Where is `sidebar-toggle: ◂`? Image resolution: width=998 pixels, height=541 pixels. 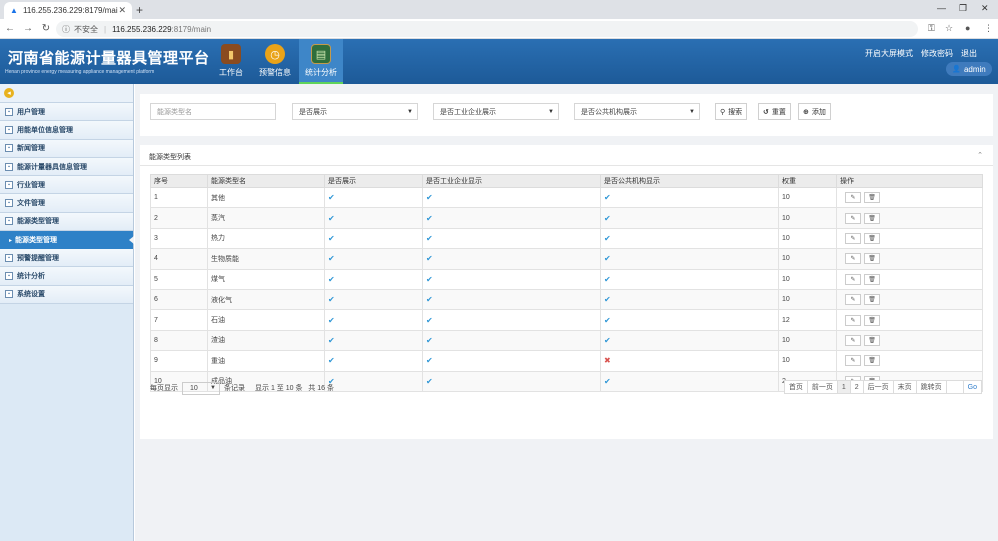 sidebar-toggle: ◂ is located at coordinates (66, 93).